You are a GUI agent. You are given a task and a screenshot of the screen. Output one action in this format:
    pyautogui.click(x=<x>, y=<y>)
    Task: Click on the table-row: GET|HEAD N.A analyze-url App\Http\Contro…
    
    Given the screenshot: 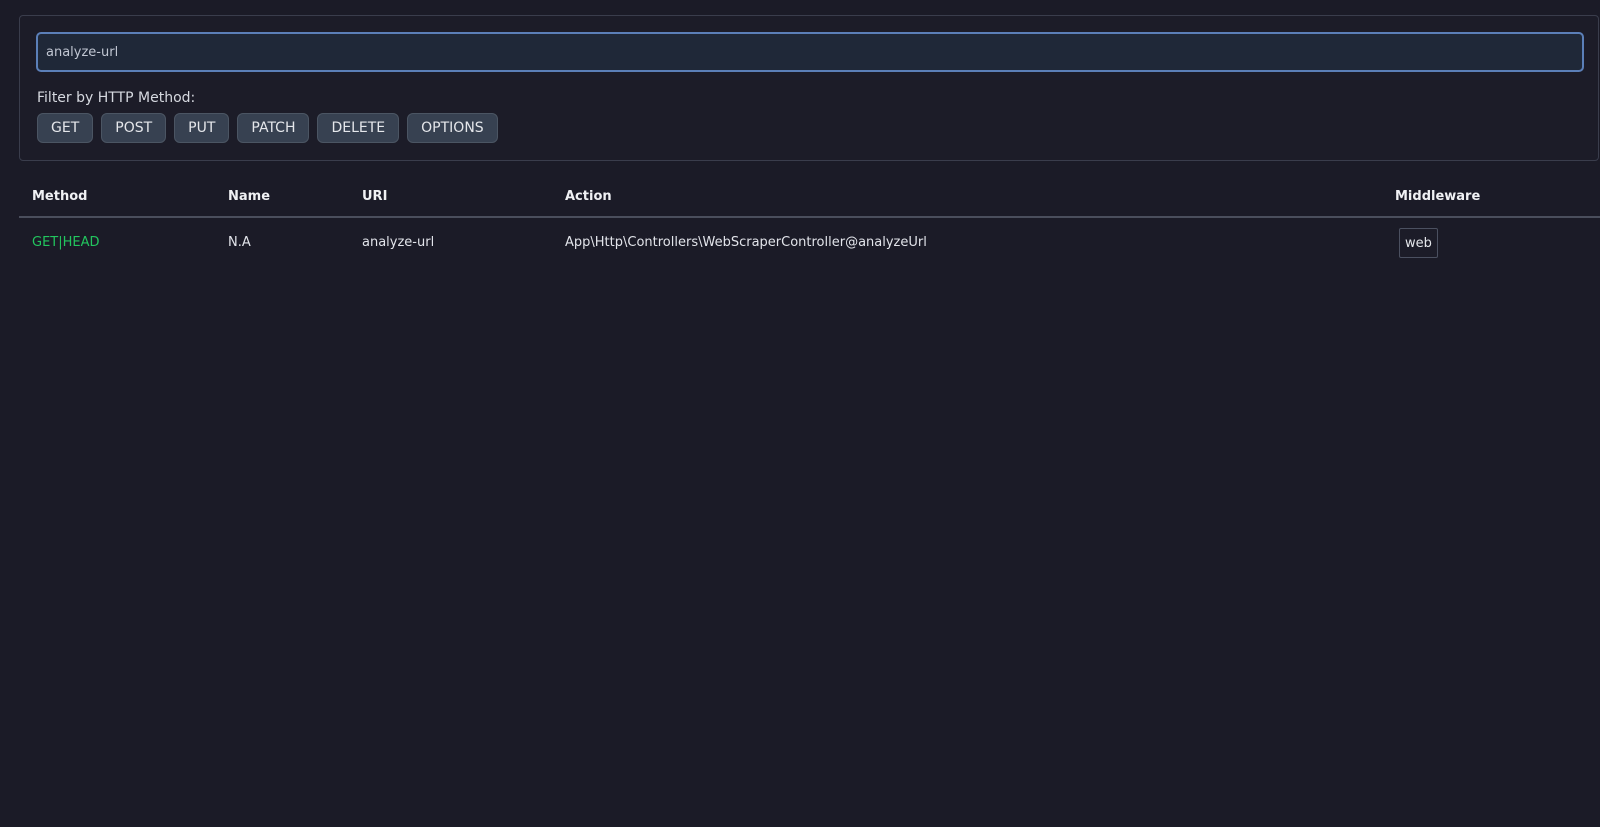 What is the action you would take?
    pyautogui.click(x=809, y=243)
    